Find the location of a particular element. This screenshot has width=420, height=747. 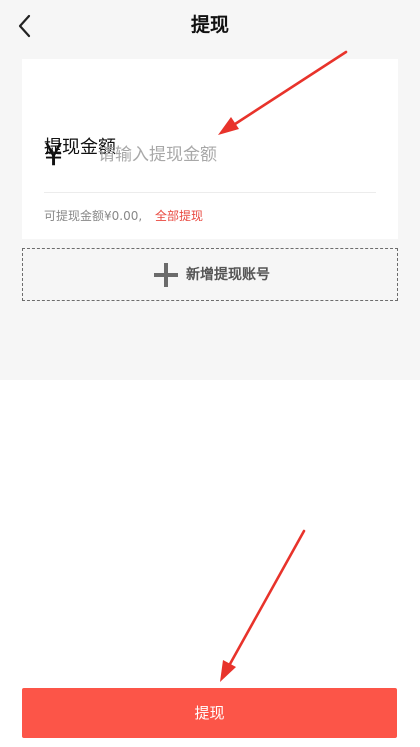

nav-bar: 提现 is located at coordinates (210, 26).